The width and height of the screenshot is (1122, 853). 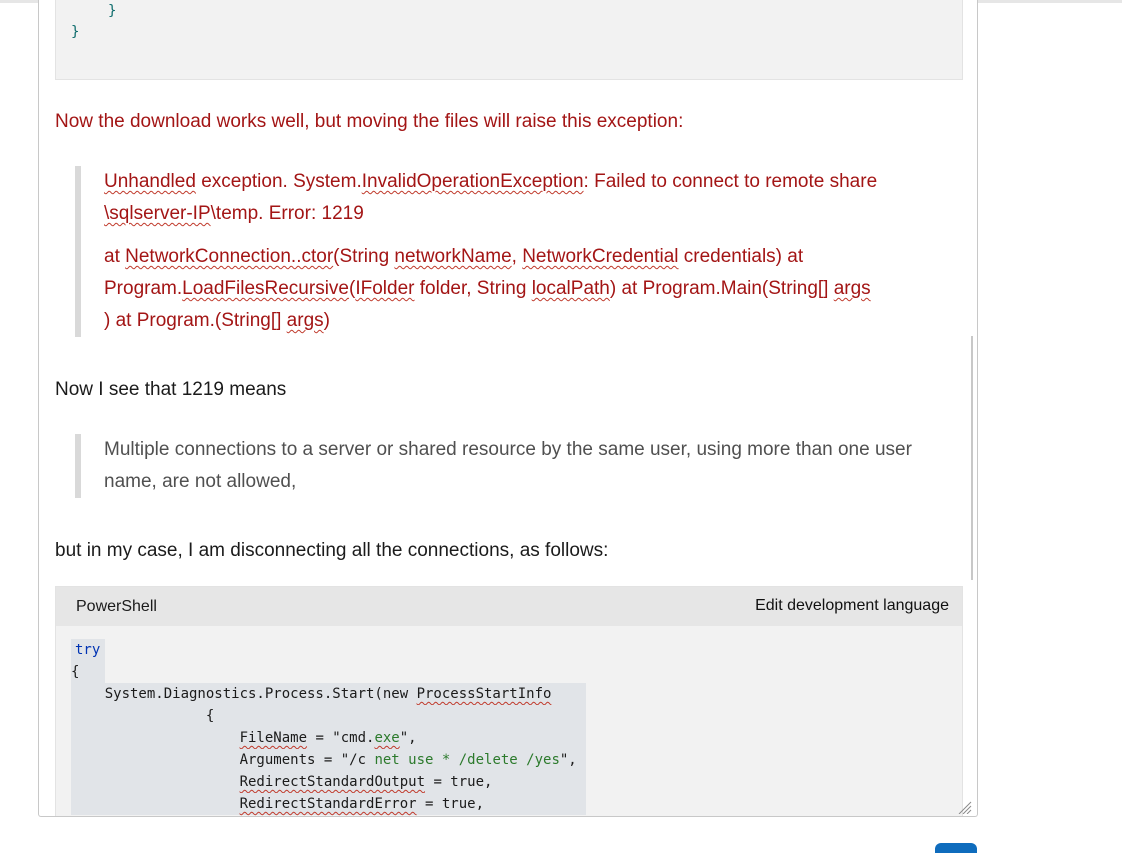 I want to click on trace-text: folder, String, so click(x=473, y=288).